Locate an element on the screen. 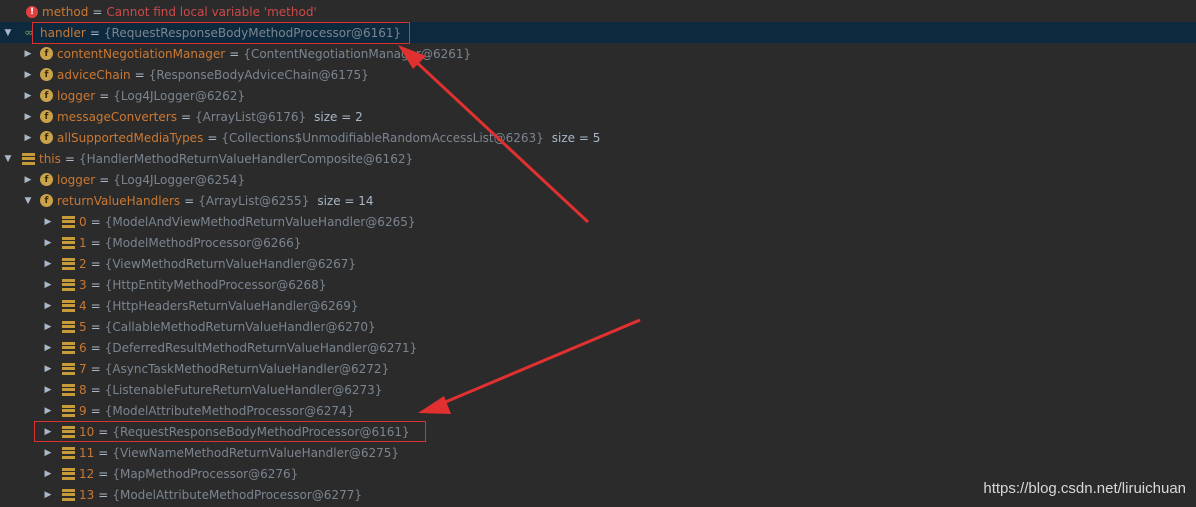  field-icon: f is located at coordinates (46, 179).